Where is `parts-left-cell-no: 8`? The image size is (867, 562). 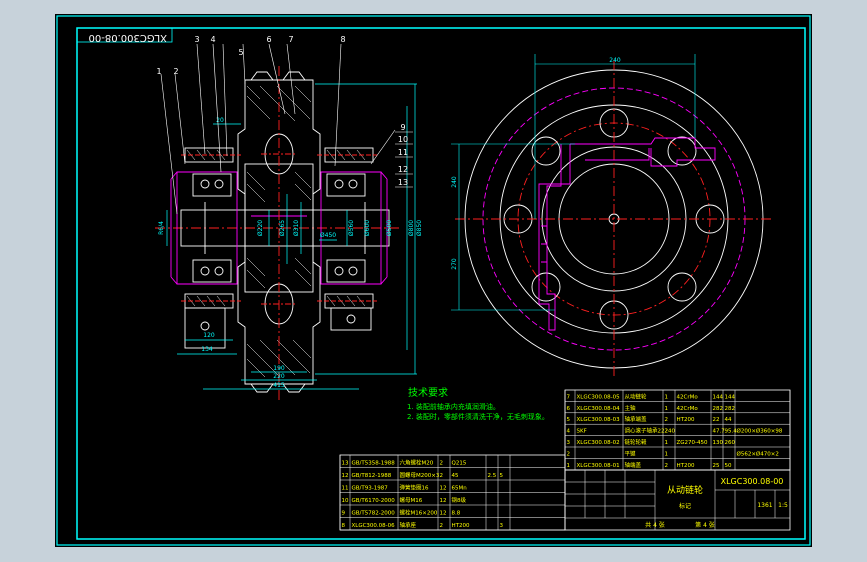
parts-left-cell-no: 8 is located at coordinates (344, 526).